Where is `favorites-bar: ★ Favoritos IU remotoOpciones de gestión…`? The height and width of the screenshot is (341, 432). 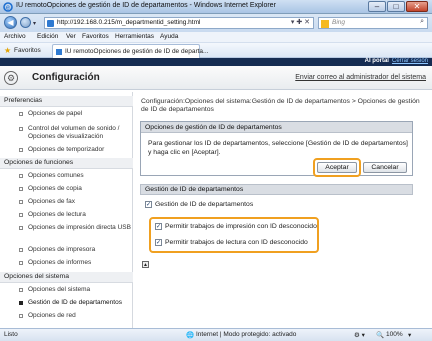
favorites-bar: ★ Favoritos IU remotoOpciones de gestión… is located at coordinates (216, 50).